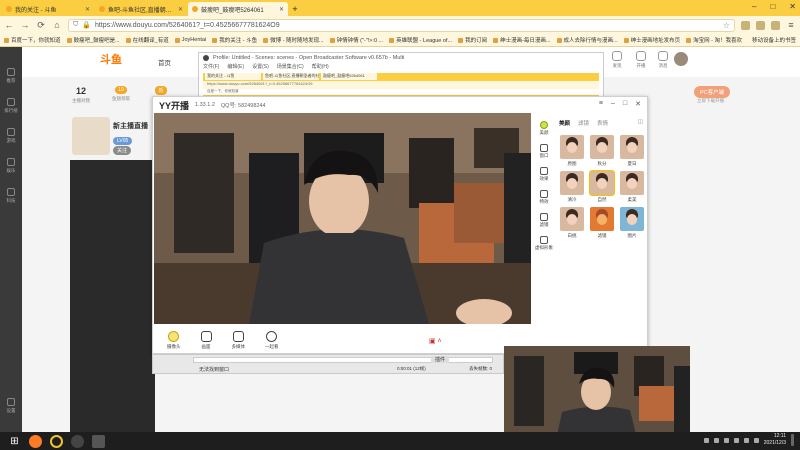 The image size is (800, 450). I want to click on tray-chevron-icon, so click(706, 440).